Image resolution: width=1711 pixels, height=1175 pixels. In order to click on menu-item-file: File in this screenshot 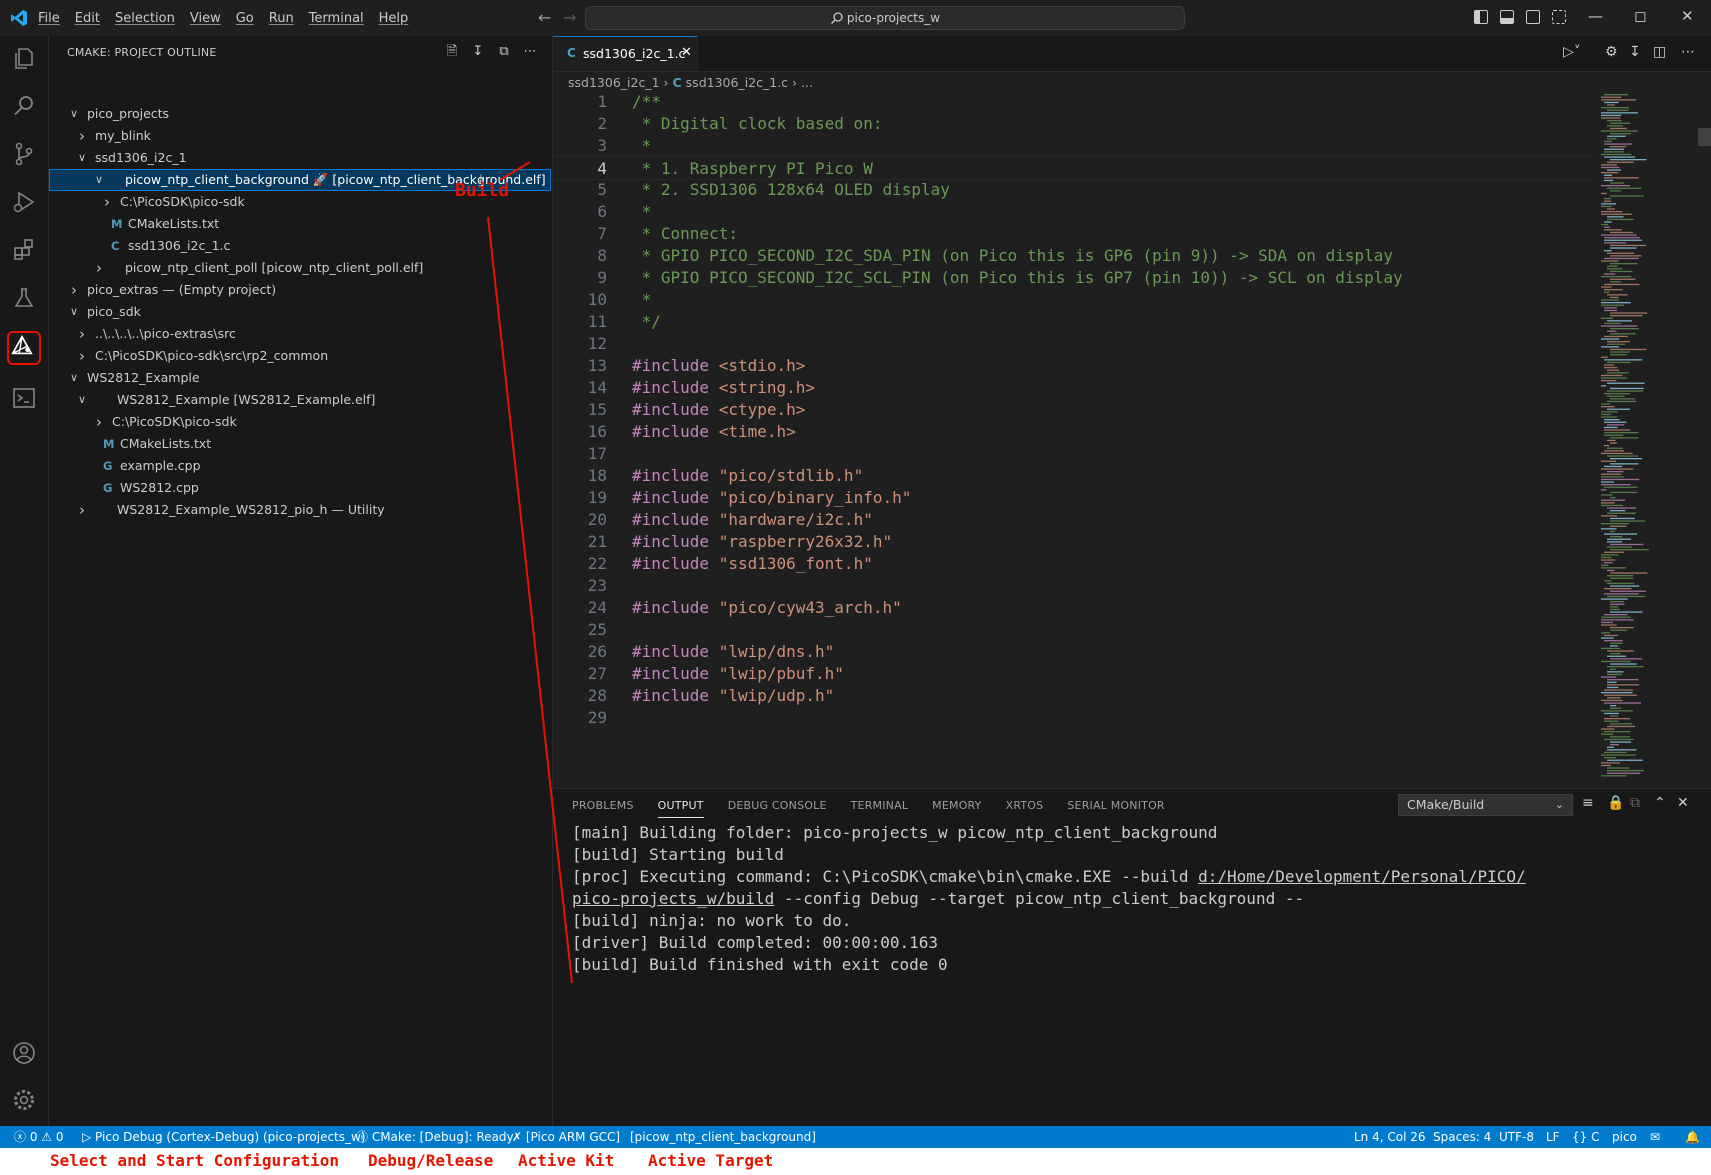, I will do `click(49, 18)`.